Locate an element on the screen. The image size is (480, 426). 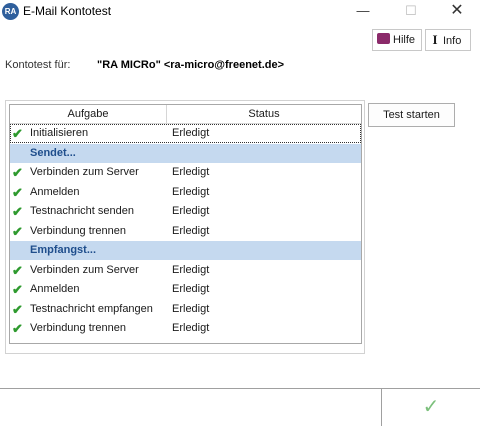
window-title: E-Mail Kontotest is located at coordinates (67, 11).